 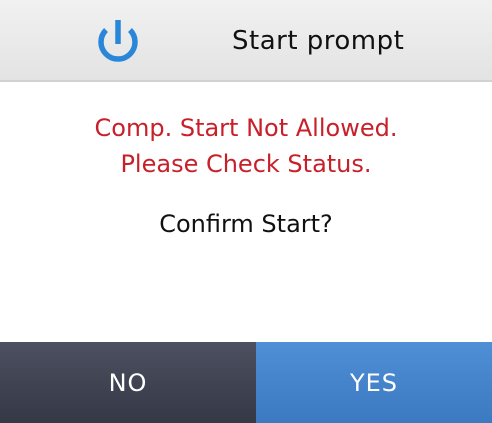 What do you see at coordinates (128, 382) in the screenshot?
I see `no-button: NO` at bounding box center [128, 382].